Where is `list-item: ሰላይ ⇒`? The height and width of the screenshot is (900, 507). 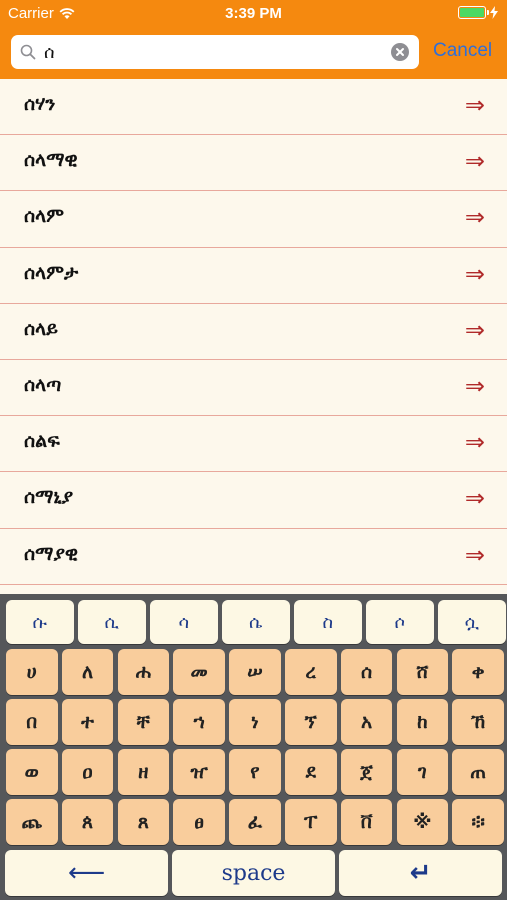
list-item: ሰላይ ⇒ is located at coordinates (253, 332).